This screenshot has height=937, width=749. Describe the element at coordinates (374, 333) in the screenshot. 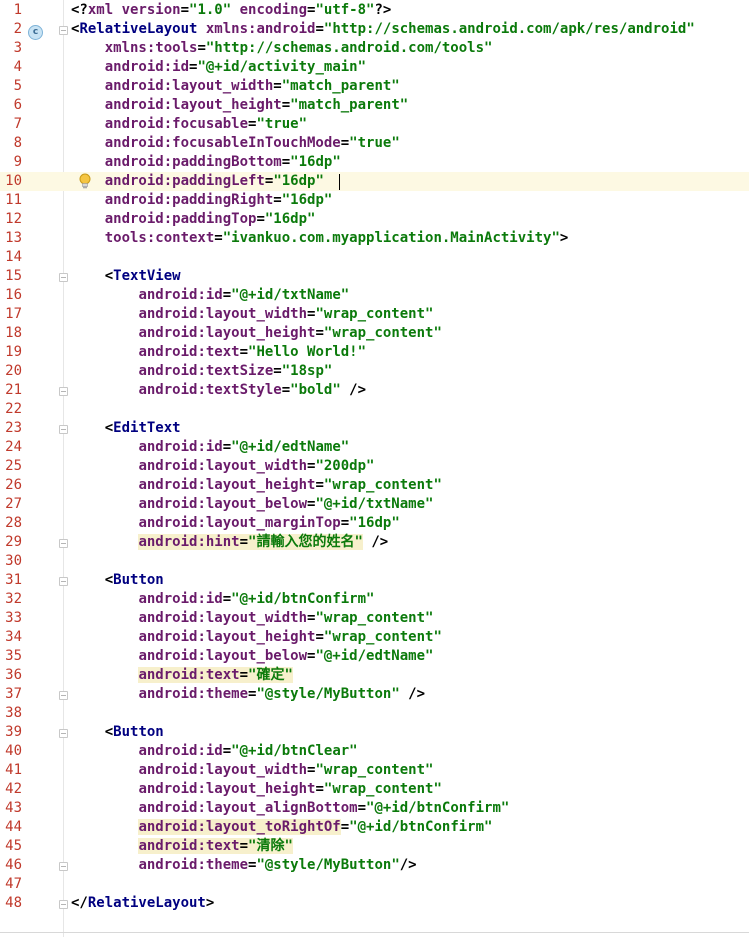

I see `code-line: 18 android:layout_height="wrap_content"` at that location.